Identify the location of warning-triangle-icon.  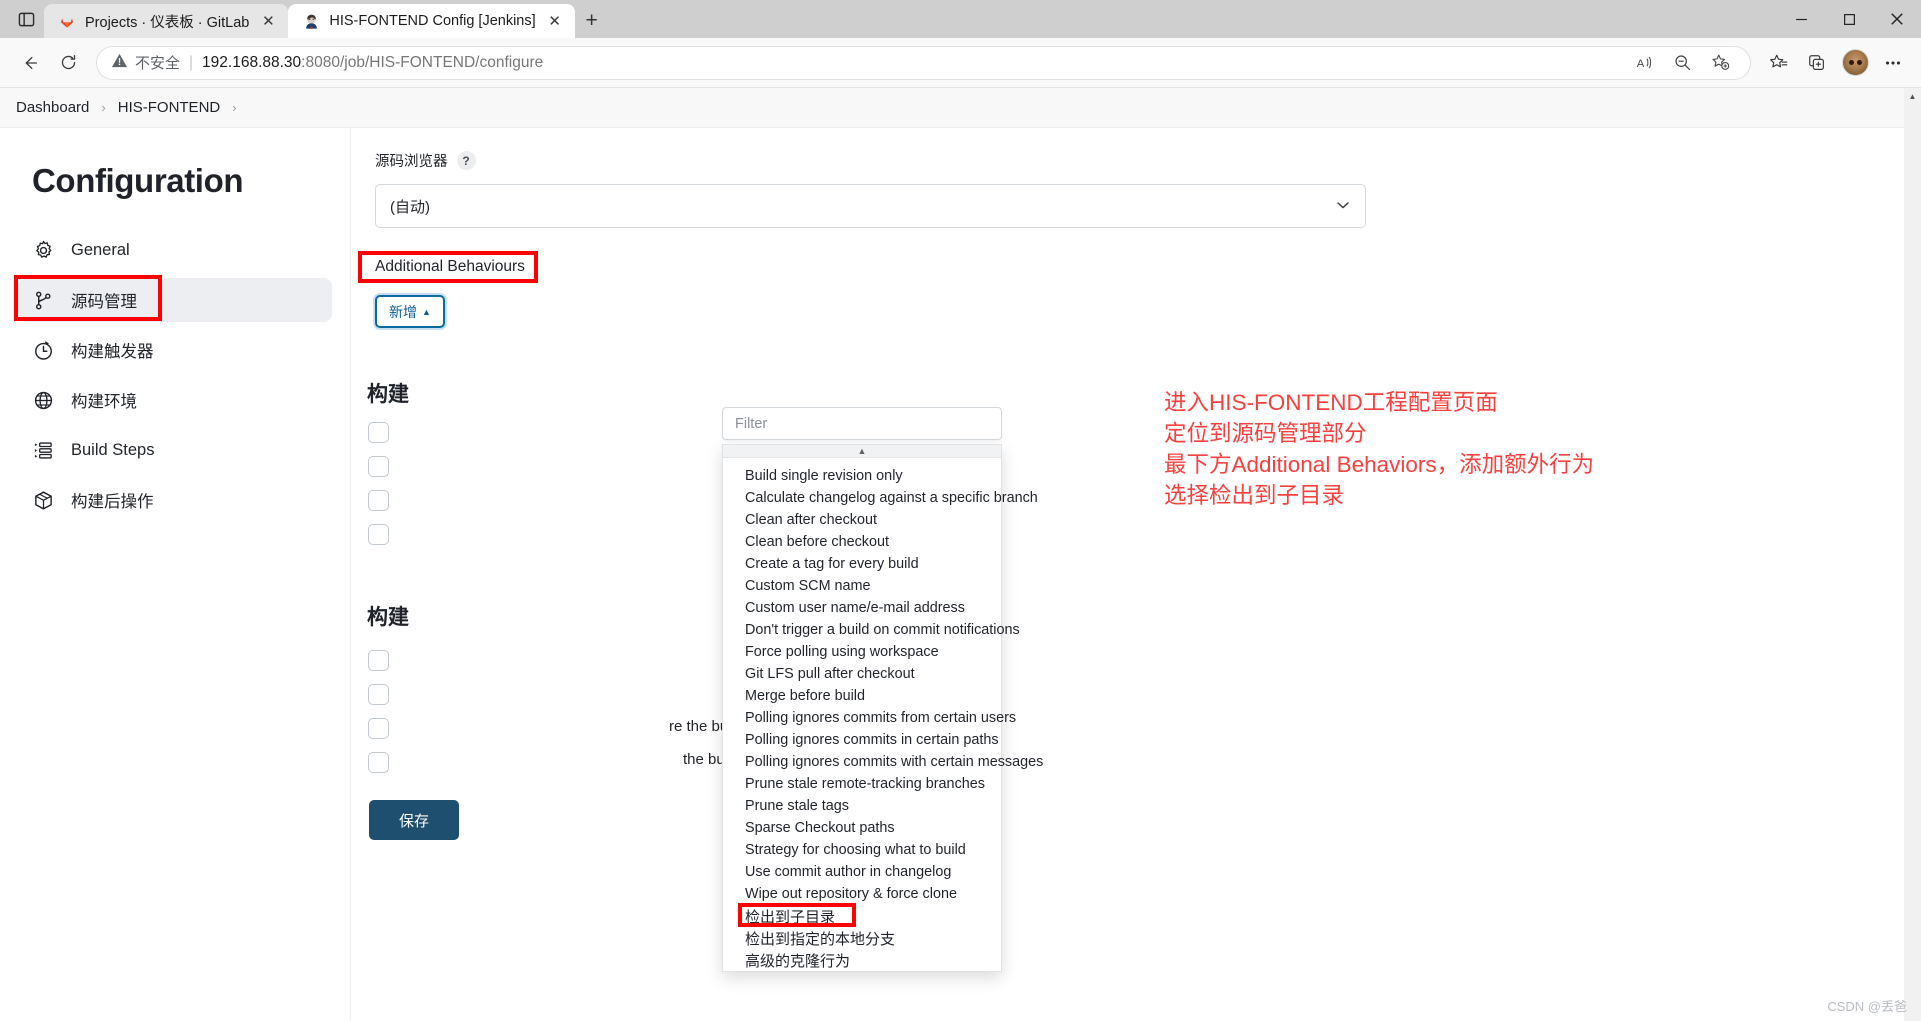
(119, 62).